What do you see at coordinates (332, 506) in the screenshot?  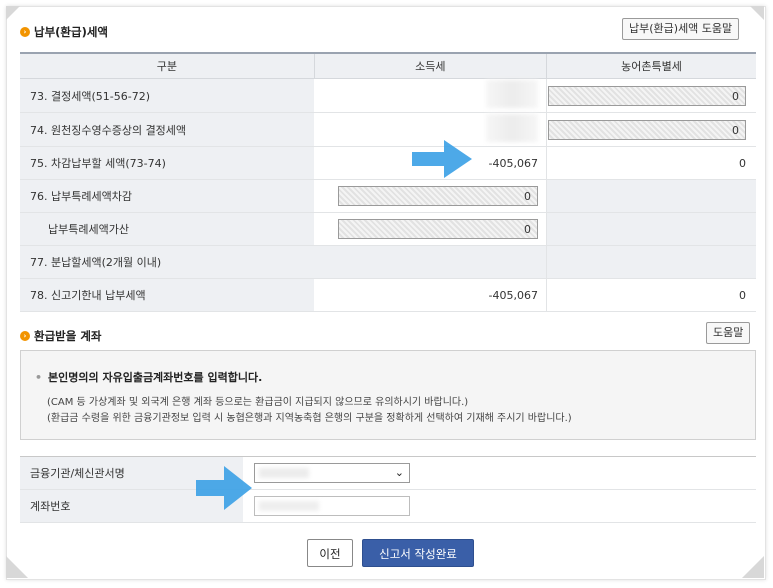 I see `account-number-input` at bounding box center [332, 506].